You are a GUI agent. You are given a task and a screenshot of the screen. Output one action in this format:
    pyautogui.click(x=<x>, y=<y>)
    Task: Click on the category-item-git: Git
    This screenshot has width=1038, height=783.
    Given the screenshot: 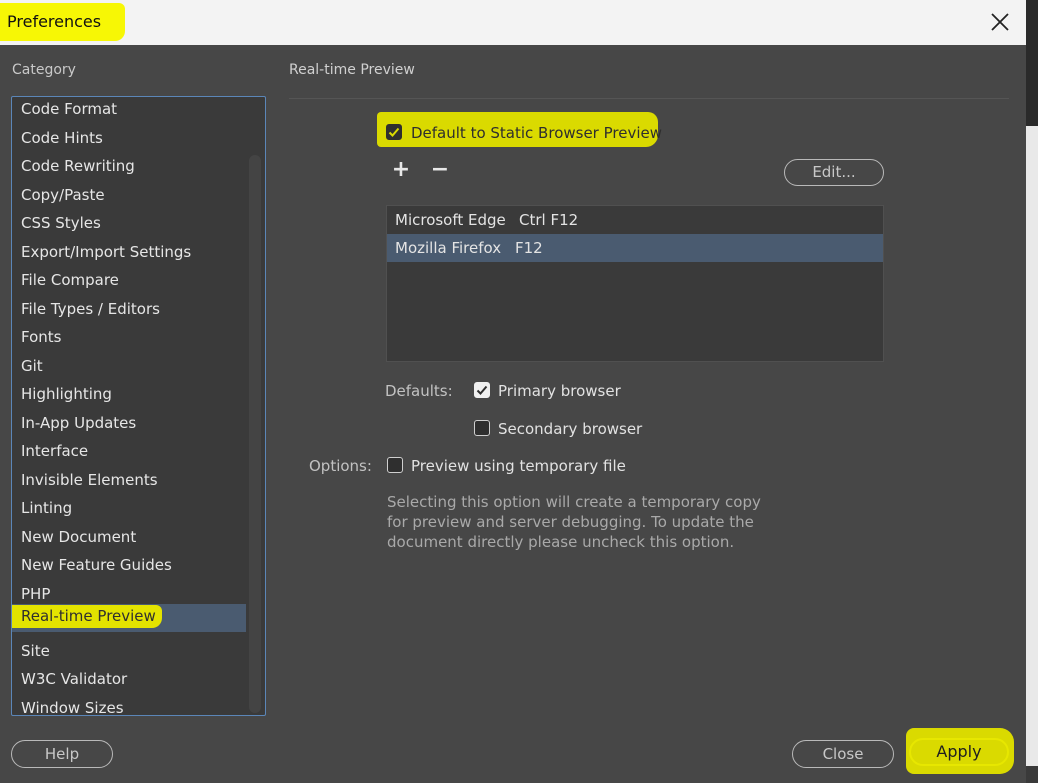 What is the action you would take?
    pyautogui.click(x=129, y=368)
    